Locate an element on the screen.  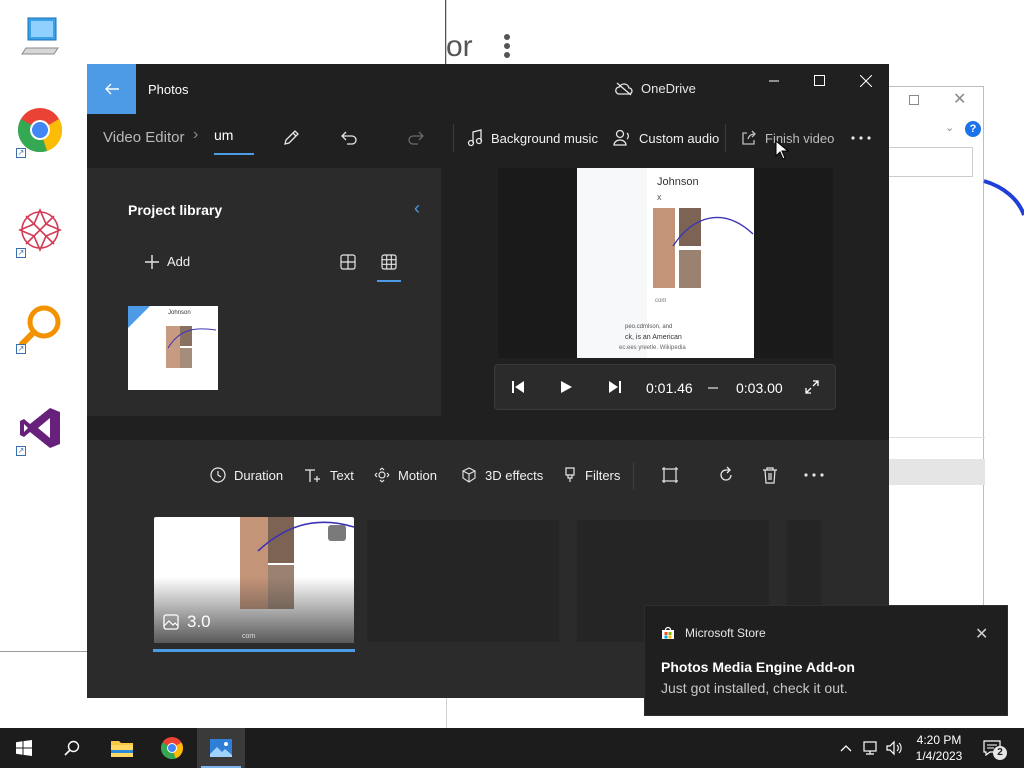
taskbar: 4:20 PM 1/4/2023 2 is located at coordinates (512, 748).